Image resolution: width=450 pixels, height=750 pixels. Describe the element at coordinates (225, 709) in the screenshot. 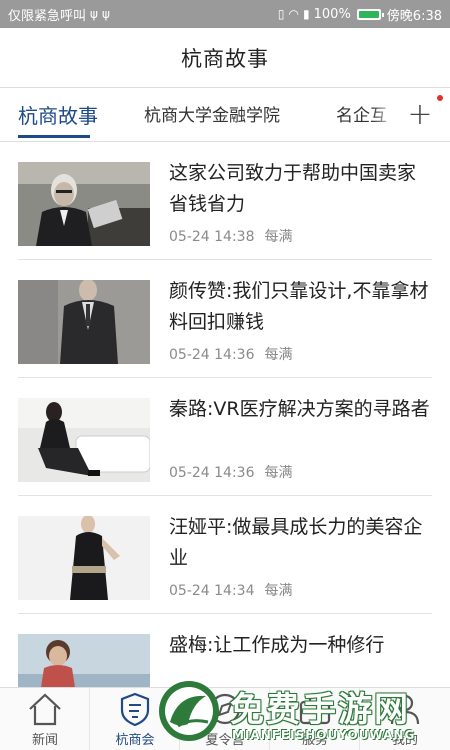

I see `compass-icon` at that location.